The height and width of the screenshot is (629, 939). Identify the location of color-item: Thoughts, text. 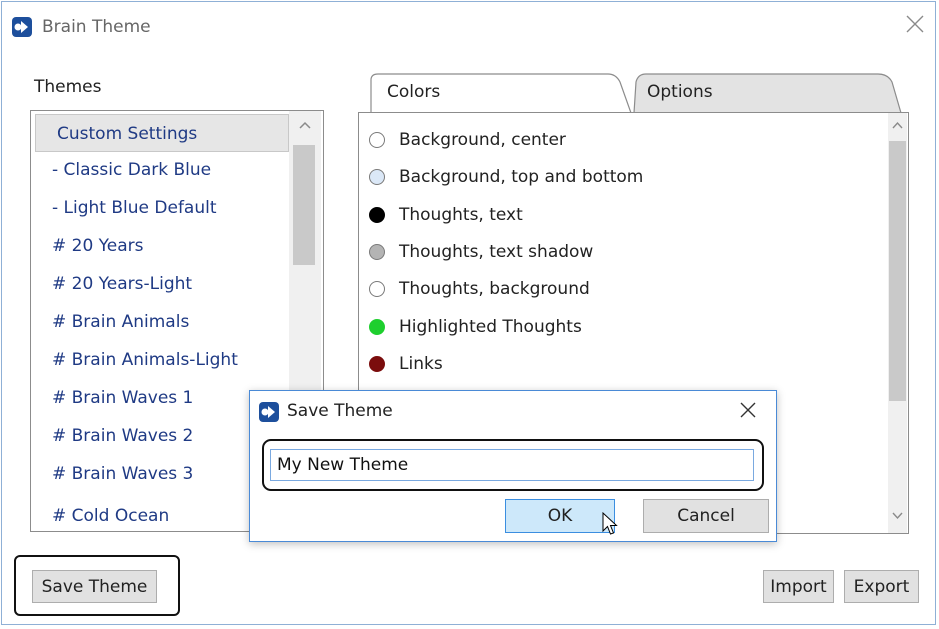
(446, 214).